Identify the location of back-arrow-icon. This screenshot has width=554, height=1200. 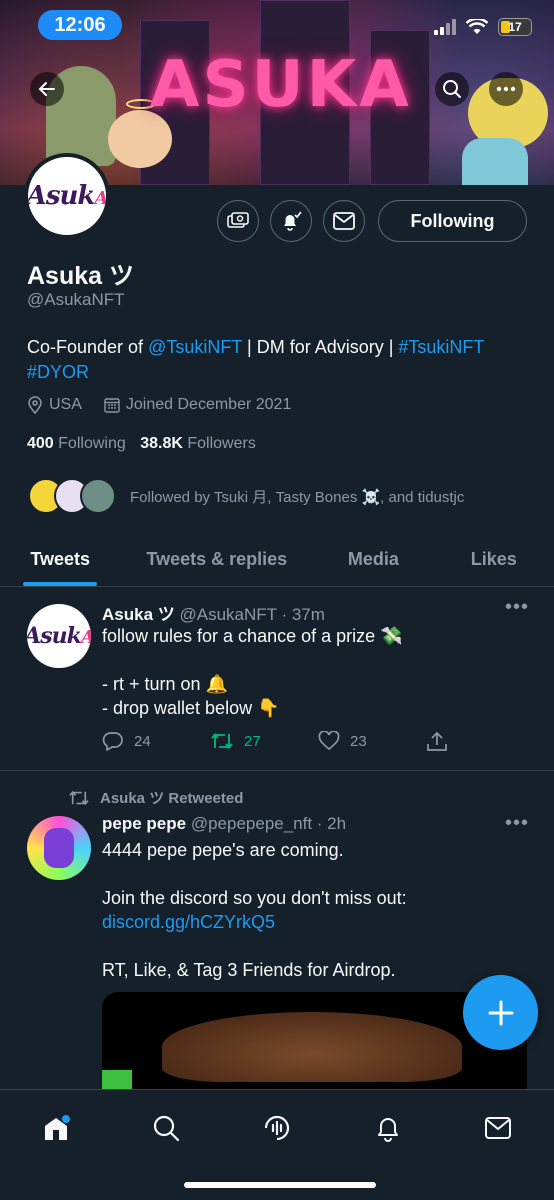
(46, 89).